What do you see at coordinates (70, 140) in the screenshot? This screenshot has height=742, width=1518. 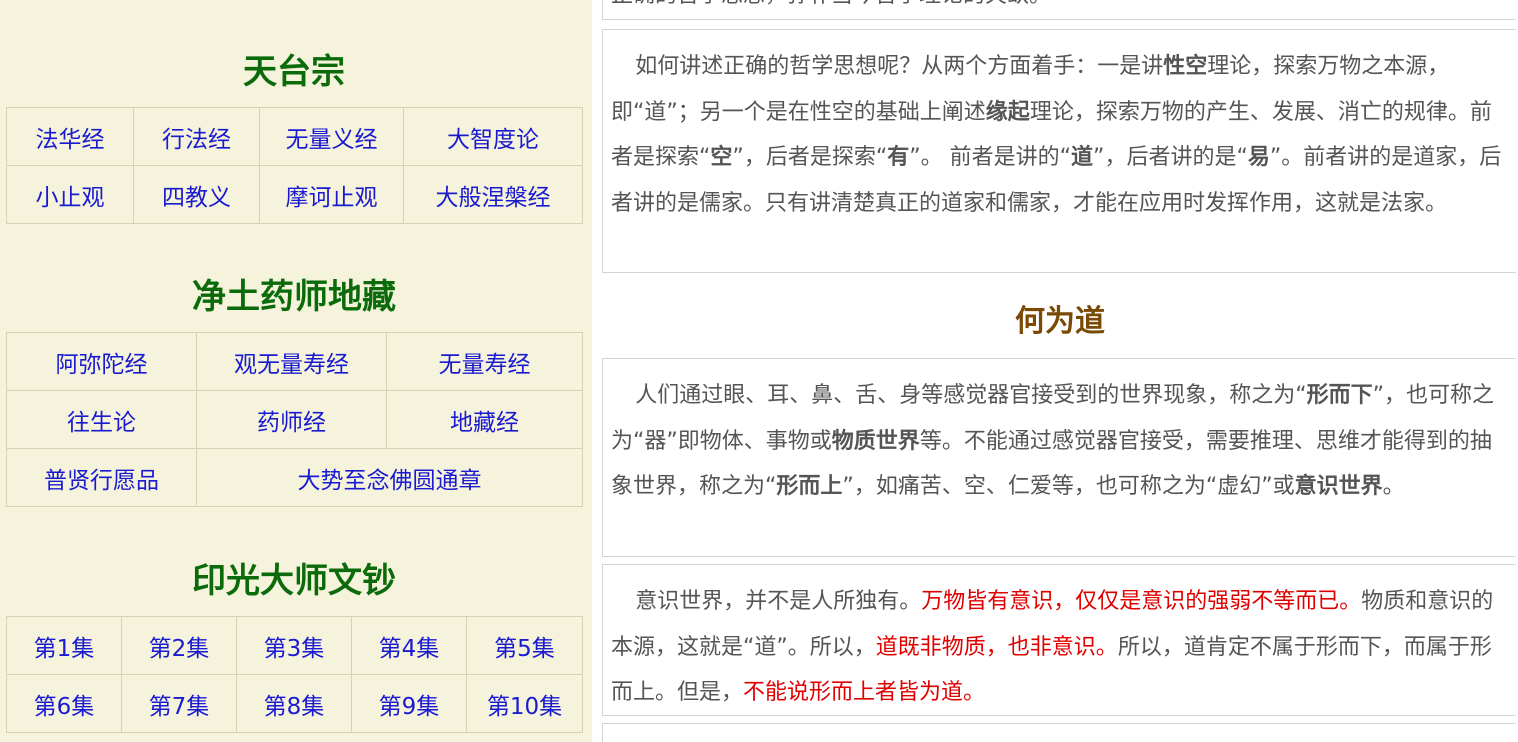 I see `link-fahuajing: 法华经` at bounding box center [70, 140].